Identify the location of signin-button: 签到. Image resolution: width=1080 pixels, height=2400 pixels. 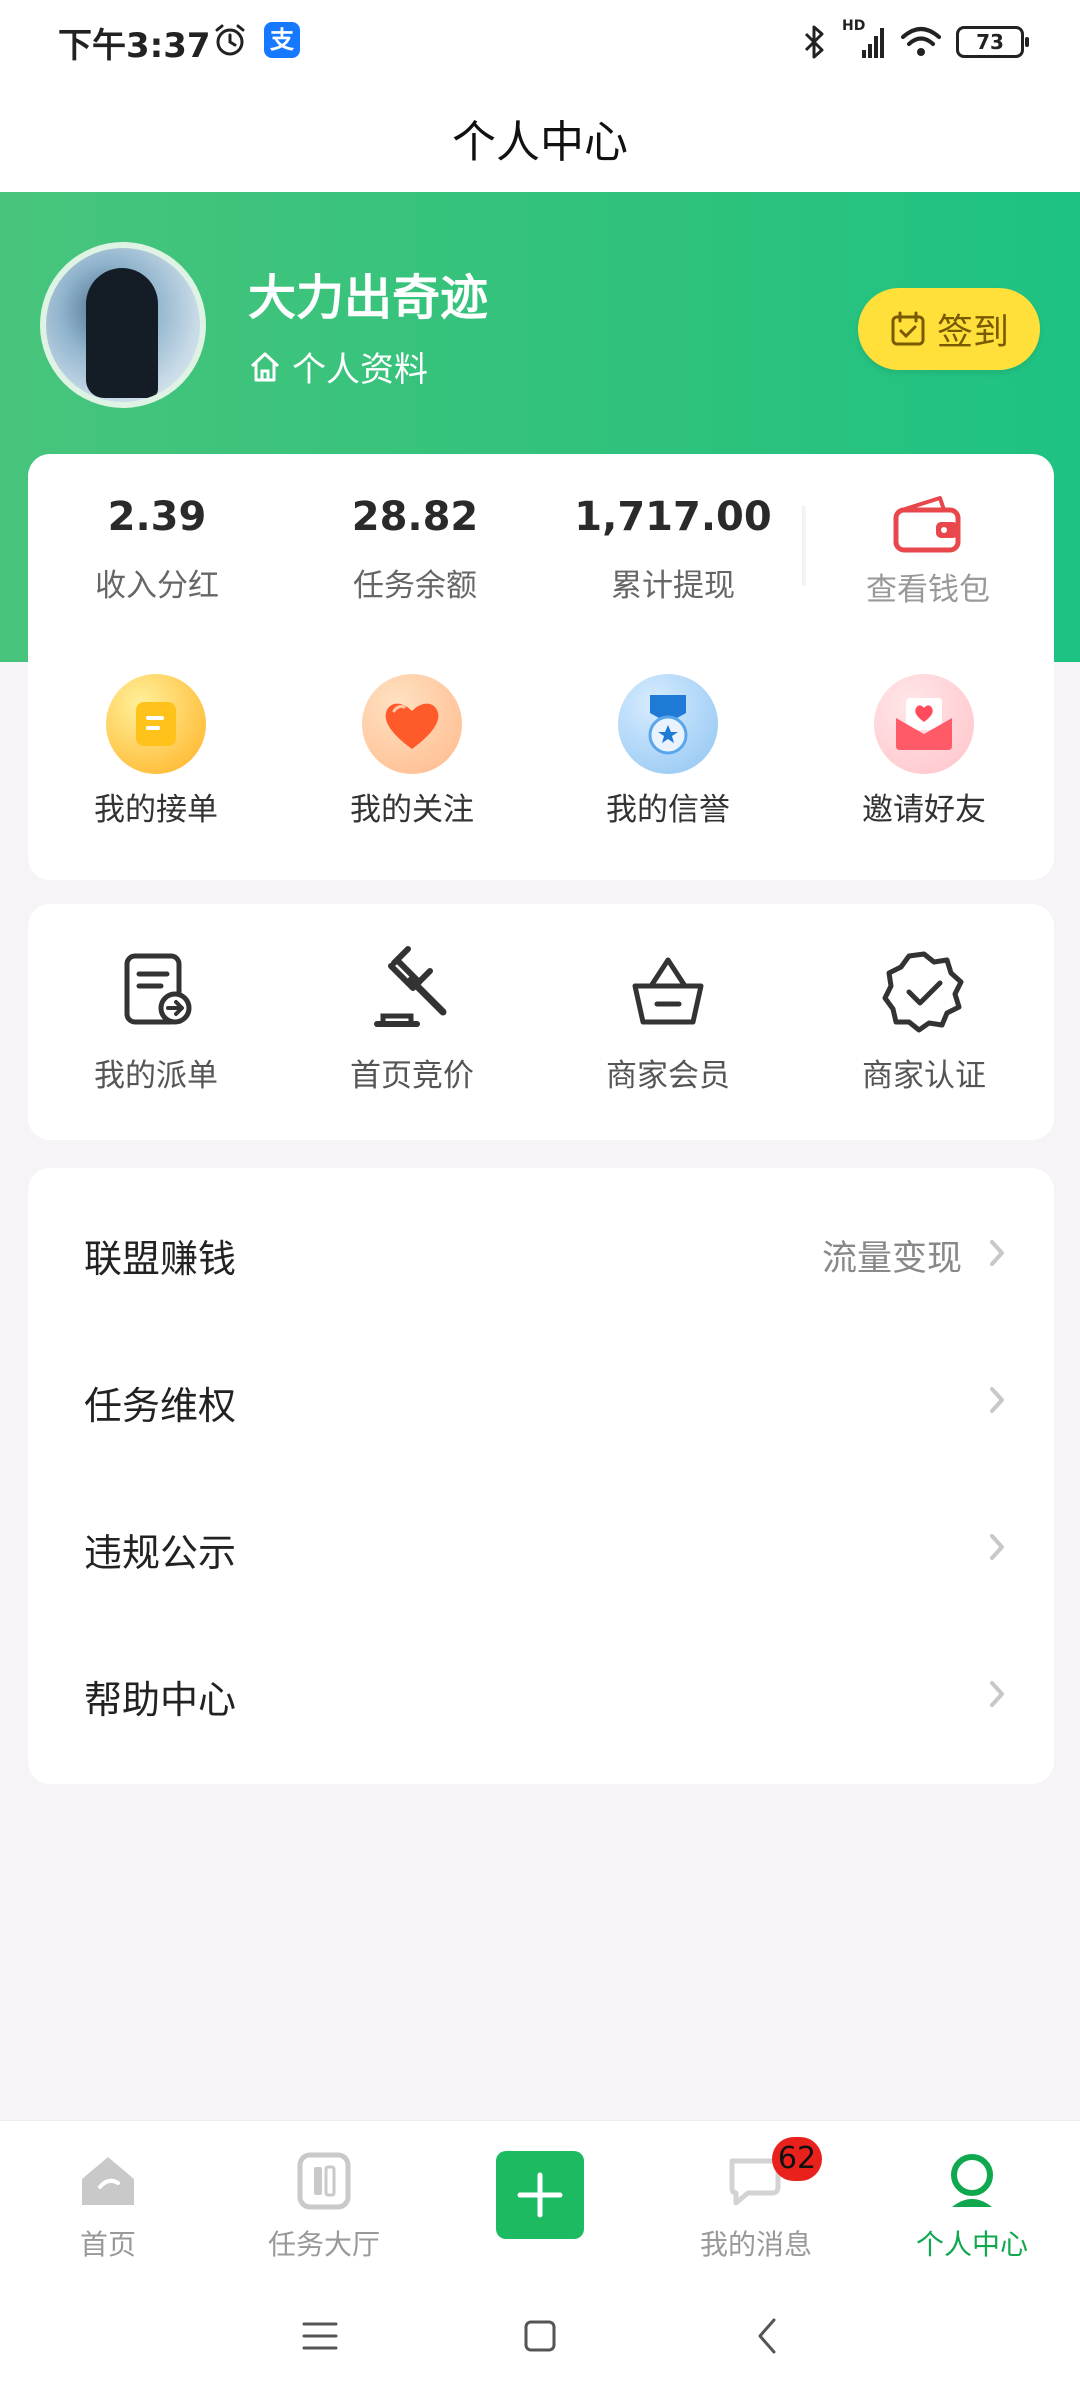
(949, 329).